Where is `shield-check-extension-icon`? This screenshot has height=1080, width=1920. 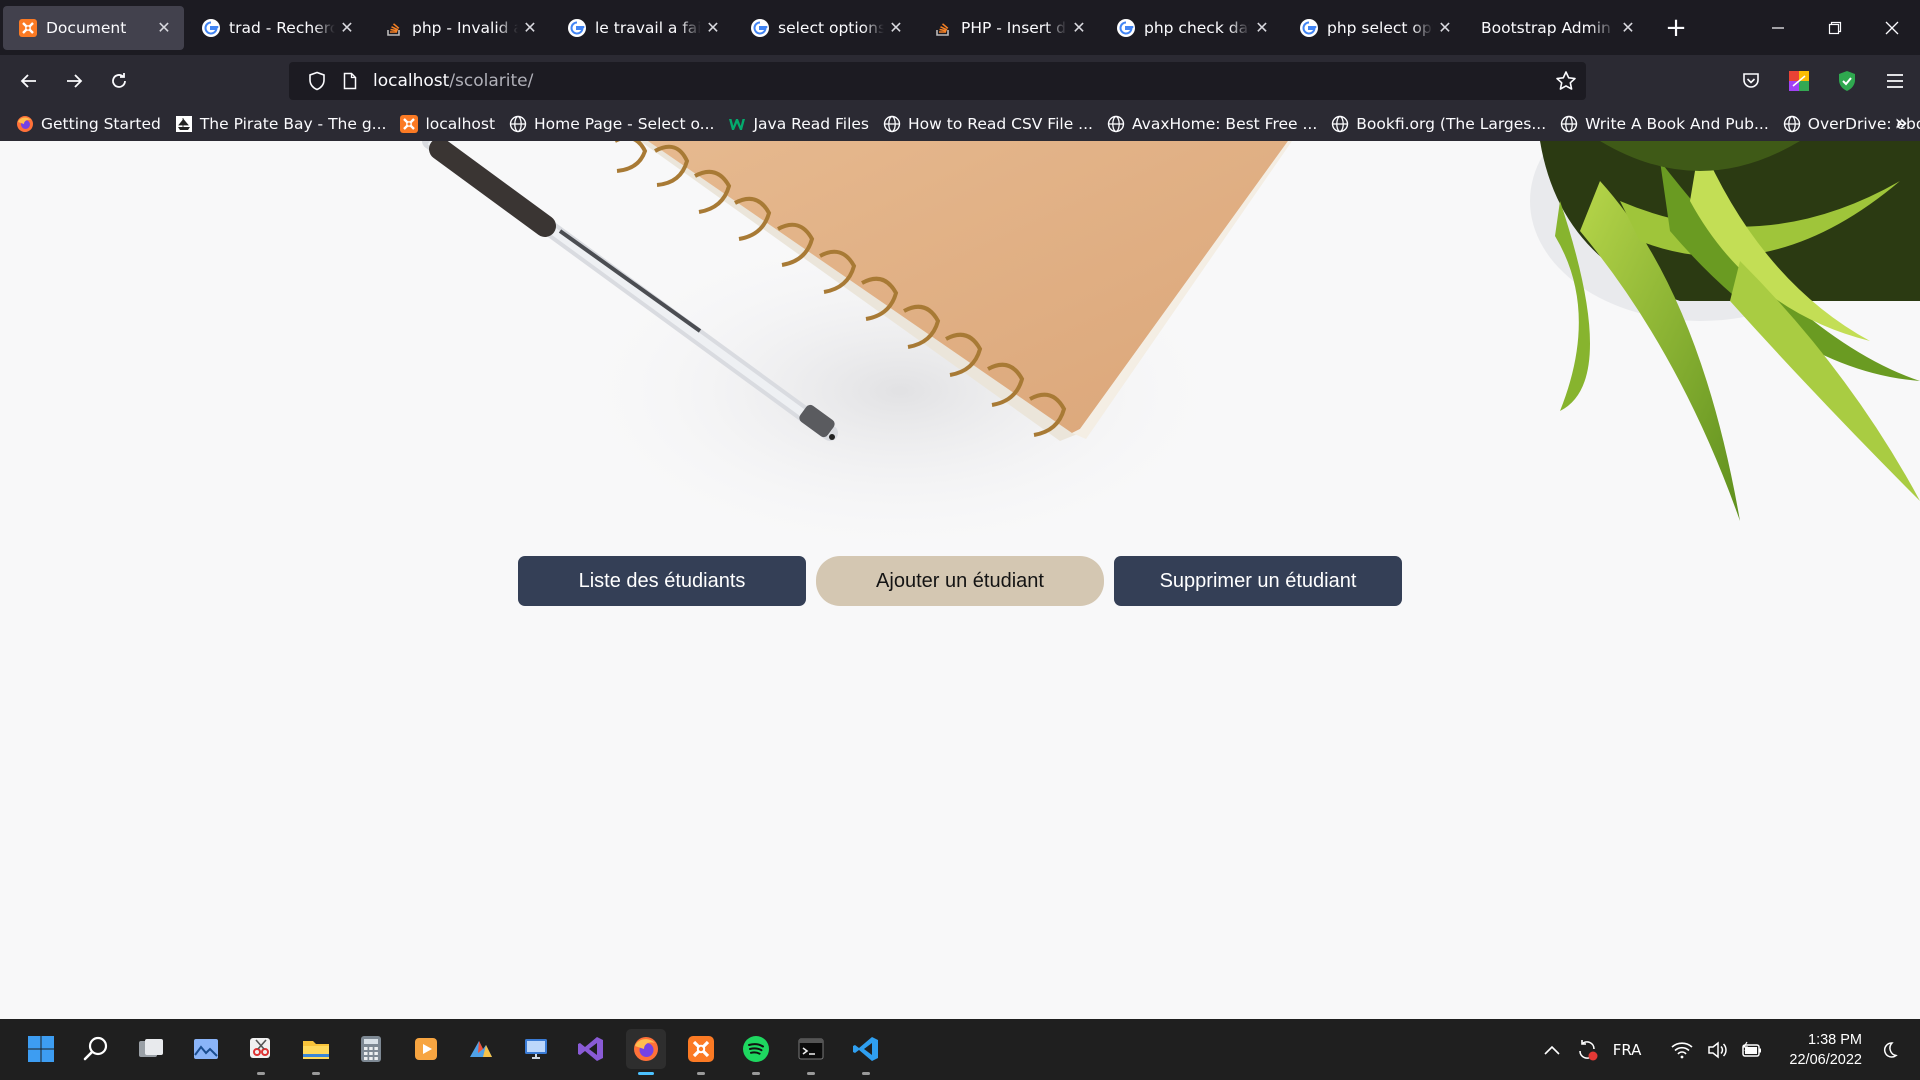 shield-check-extension-icon is located at coordinates (1847, 81).